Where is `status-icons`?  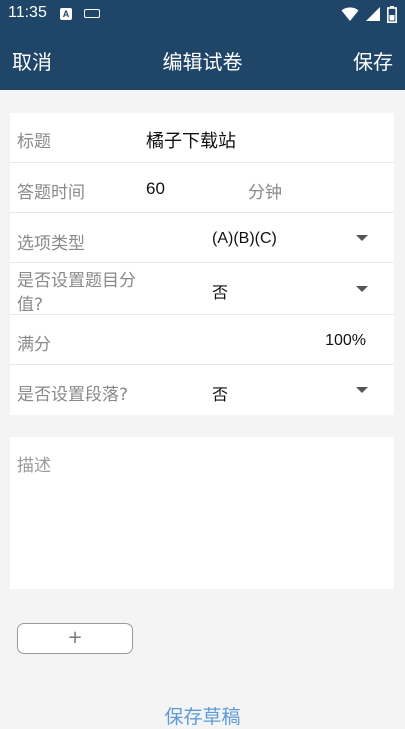 status-icons is located at coordinates (369, 14).